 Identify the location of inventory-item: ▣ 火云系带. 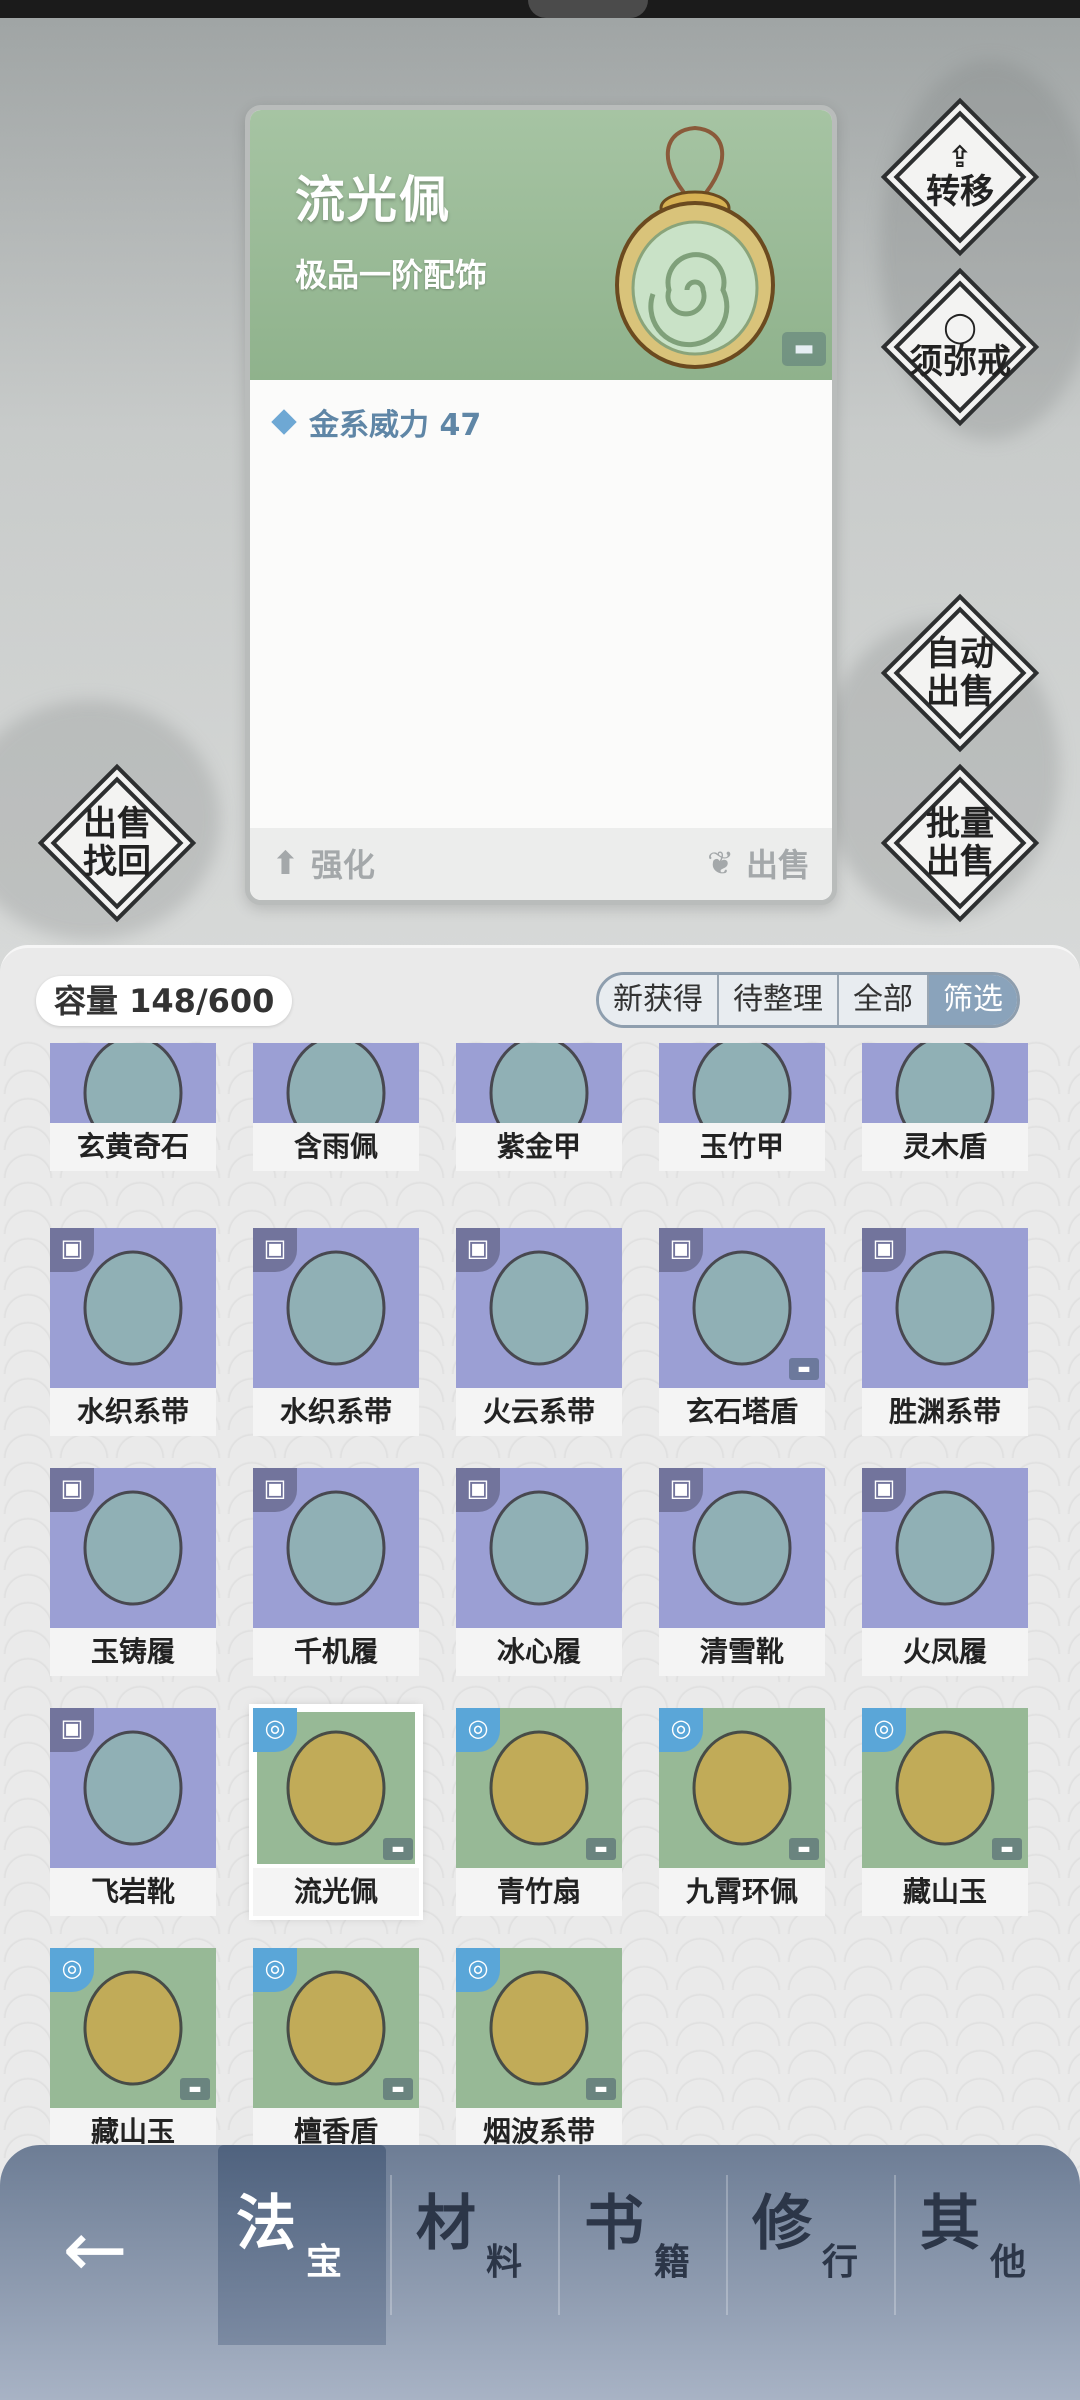
(539, 1332).